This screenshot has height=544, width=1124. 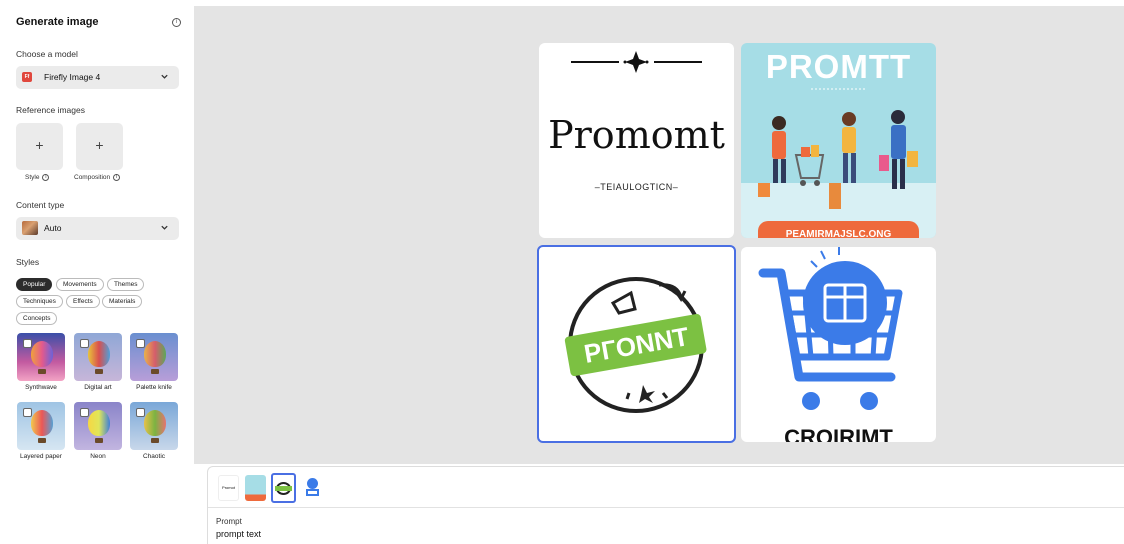 What do you see at coordinates (636, 344) in the screenshot?
I see `generated-image-3: PГONNT` at bounding box center [636, 344].